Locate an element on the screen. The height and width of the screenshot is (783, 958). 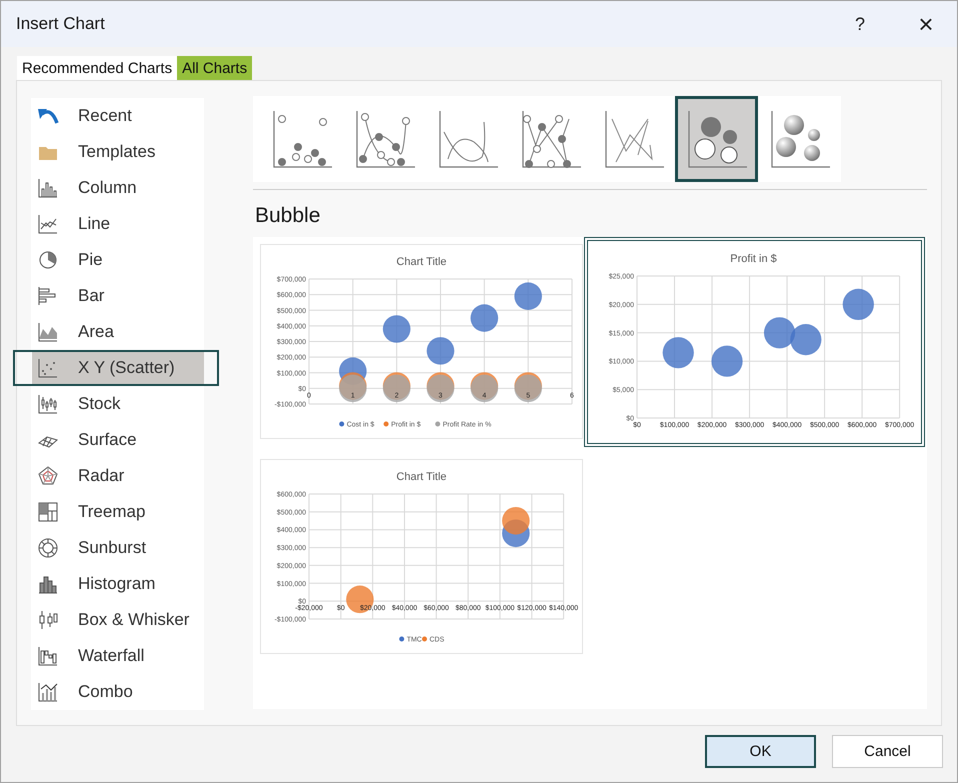
chart-title: Profit in $ is located at coordinates (753, 259).